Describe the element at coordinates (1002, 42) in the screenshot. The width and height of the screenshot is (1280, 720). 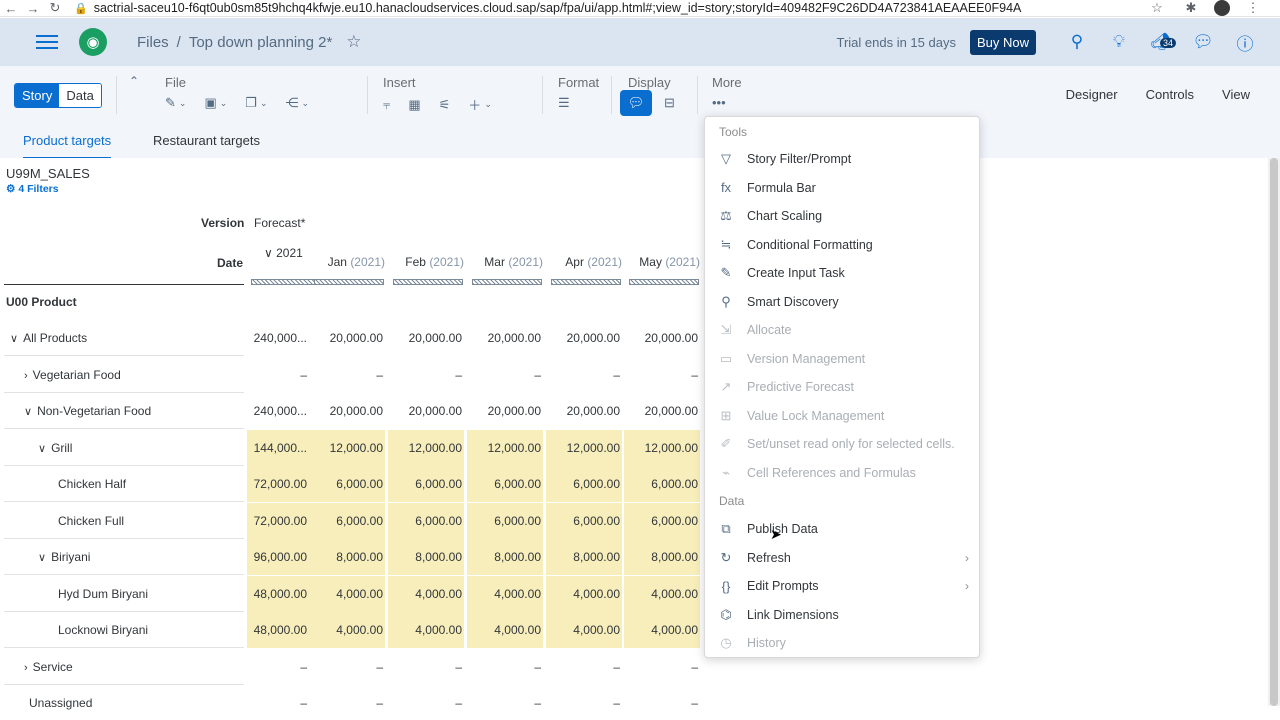
I see `buy-now-button: Buy Now` at that location.